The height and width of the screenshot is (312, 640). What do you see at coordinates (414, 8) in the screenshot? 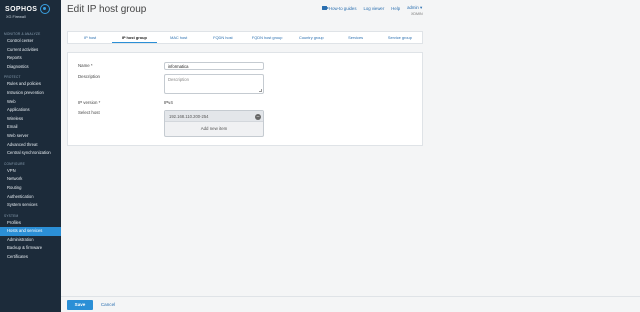
I see `admin-menu: admin ▾` at bounding box center [414, 8].